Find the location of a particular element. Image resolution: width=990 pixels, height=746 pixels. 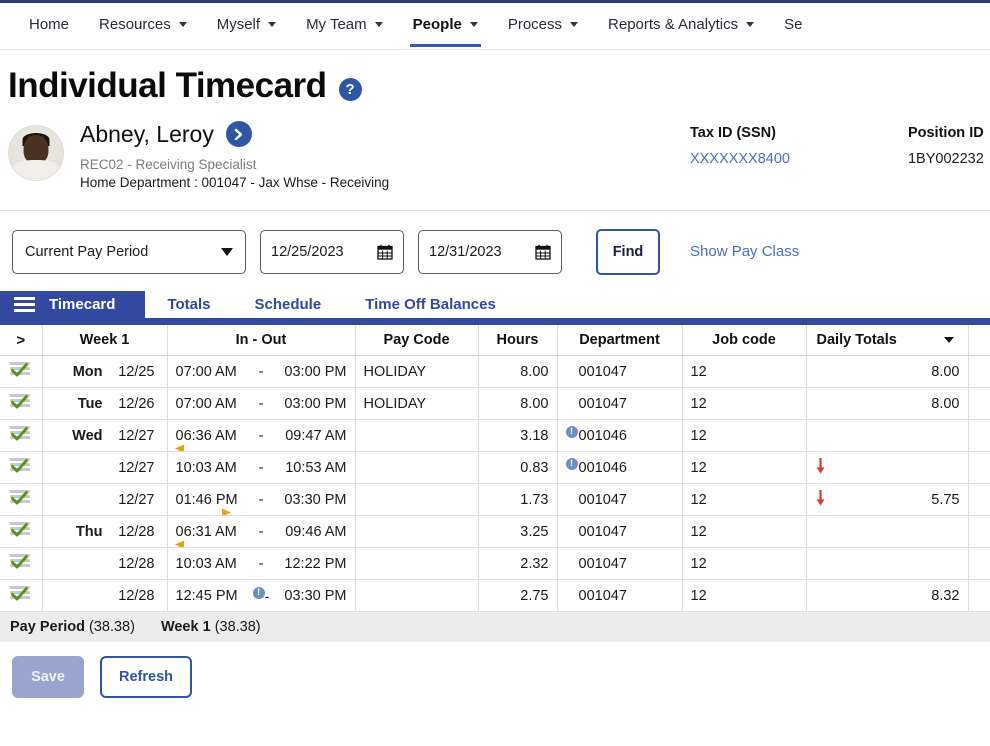

column-header-week: Week 1 is located at coordinates (105, 340).